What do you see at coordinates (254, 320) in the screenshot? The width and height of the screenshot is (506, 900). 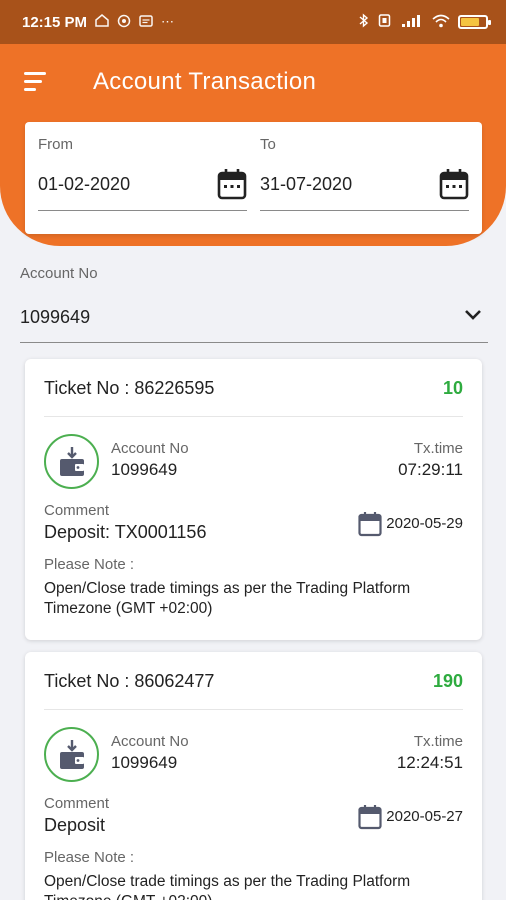 I see `account-no-select: 1099649` at bounding box center [254, 320].